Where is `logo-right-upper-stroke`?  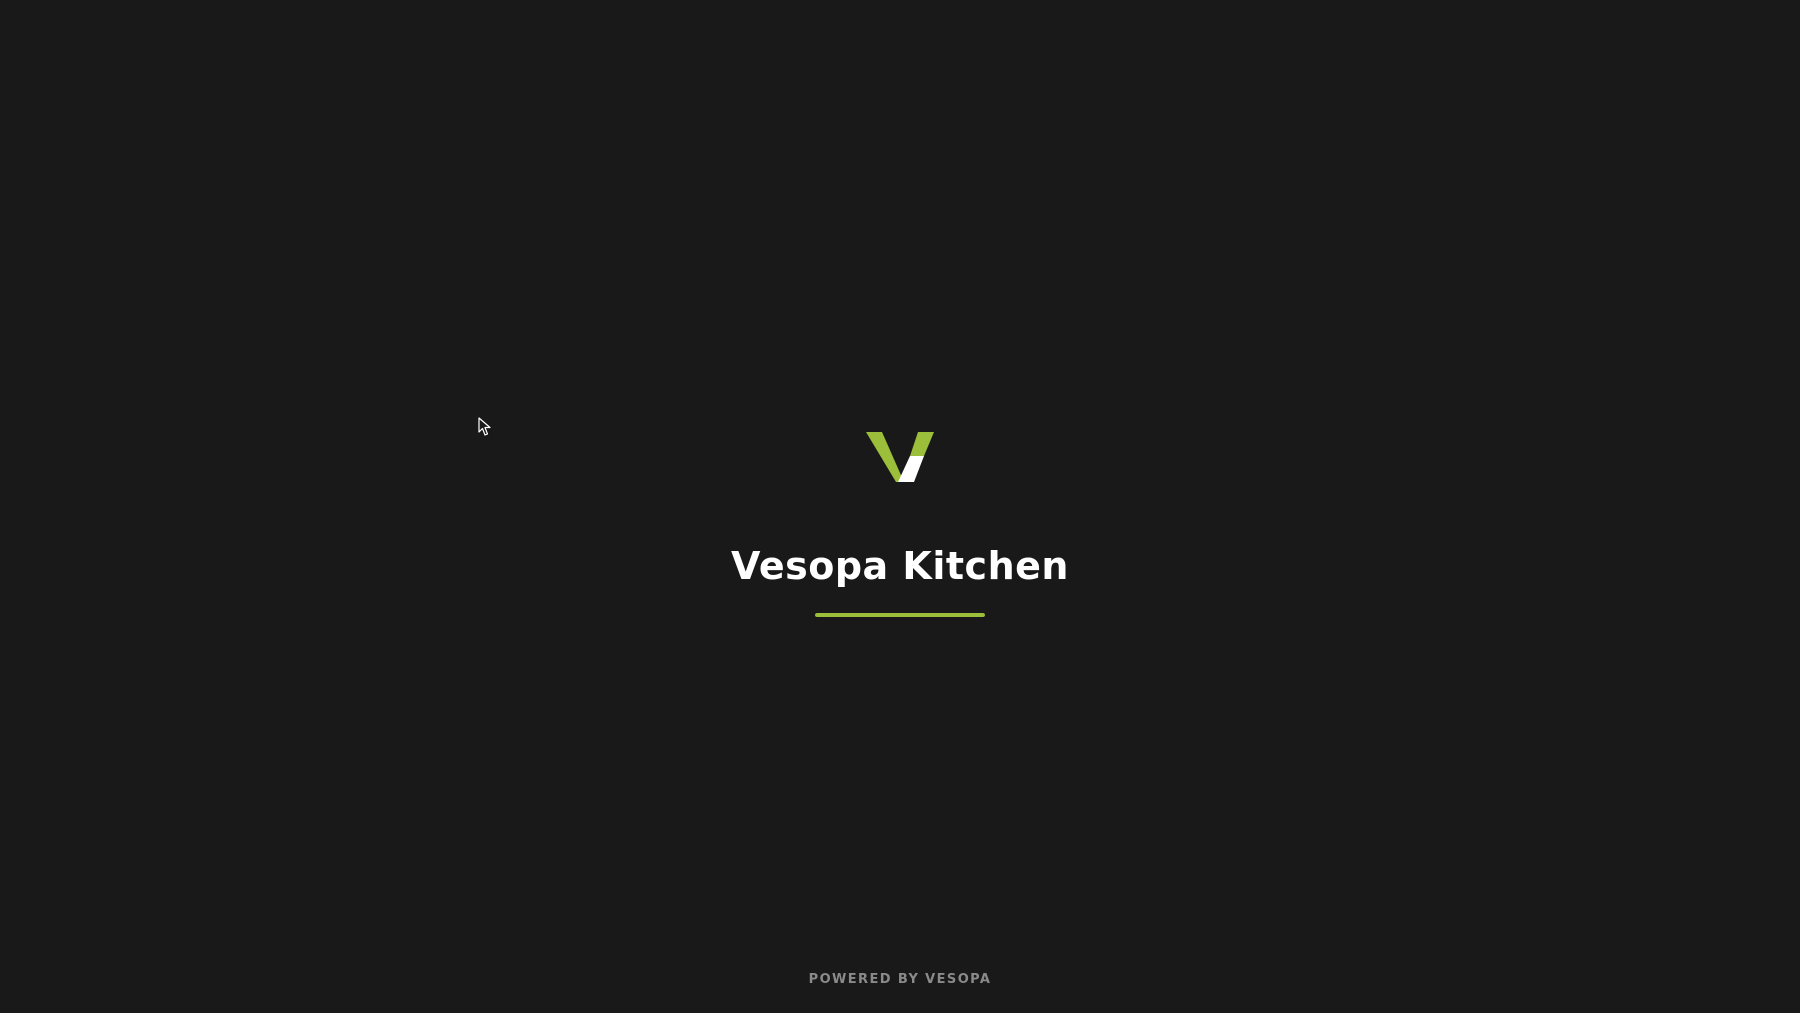 logo-right-upper-stroke is located at coordinates (922, 444).